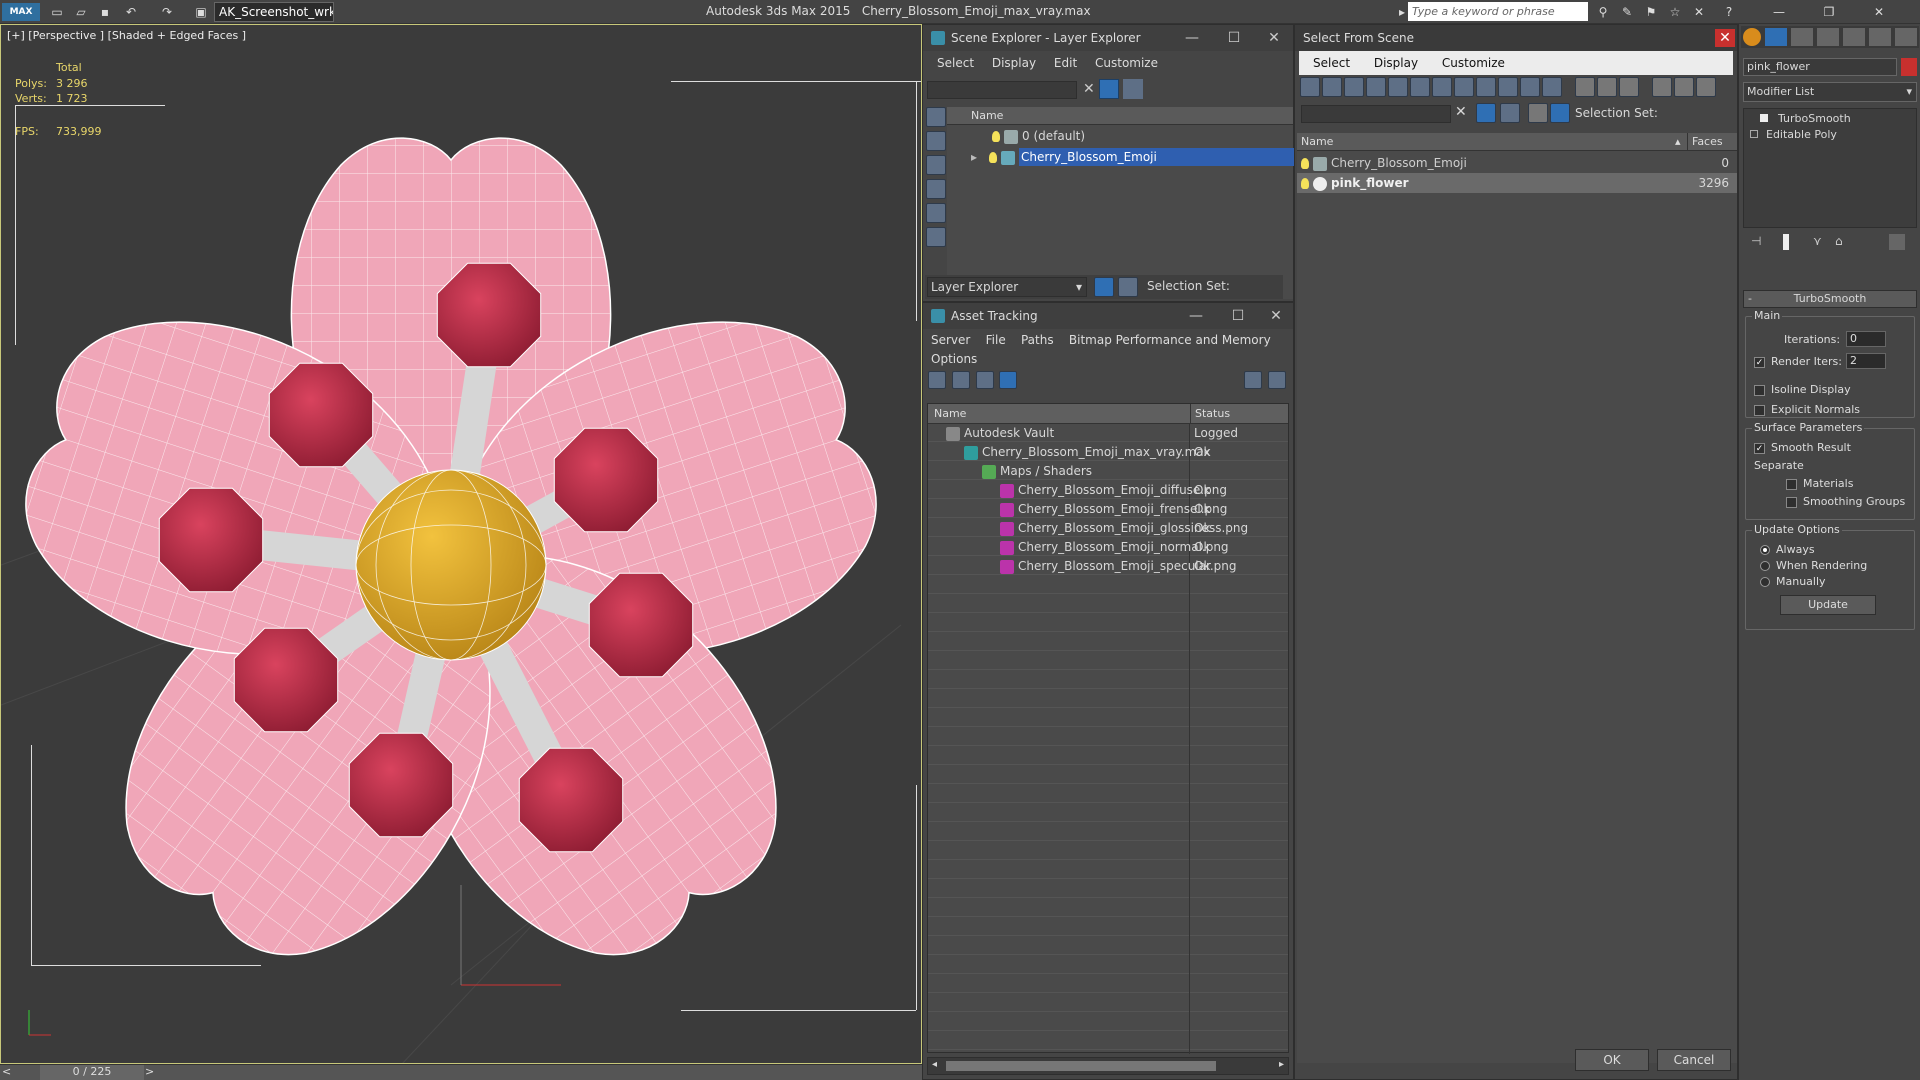 The width and height of the screenshot is (1920, 1080). I want to click on save-icon: ▪, so click(105, 12).